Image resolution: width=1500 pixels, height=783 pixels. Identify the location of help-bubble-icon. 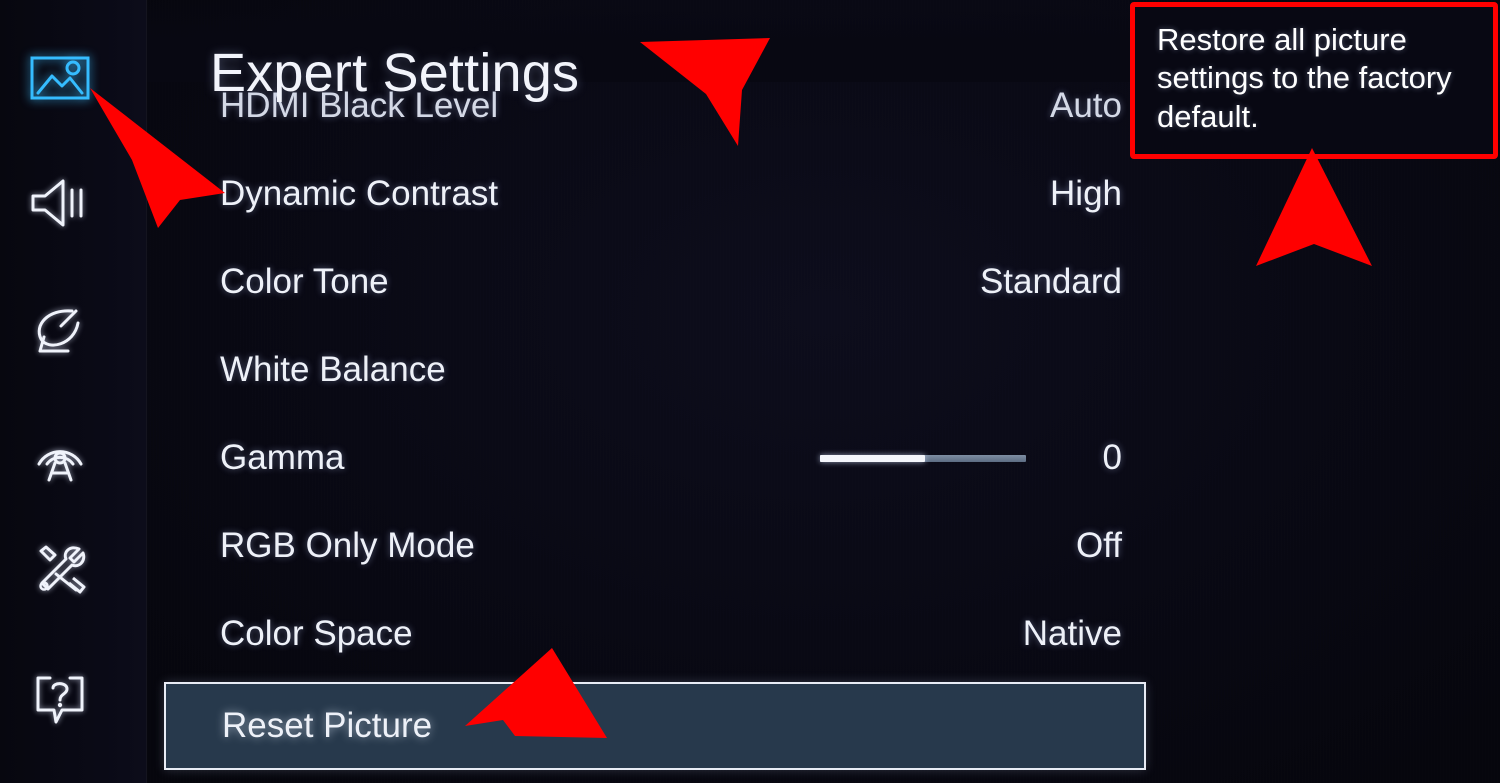
(60, 698).